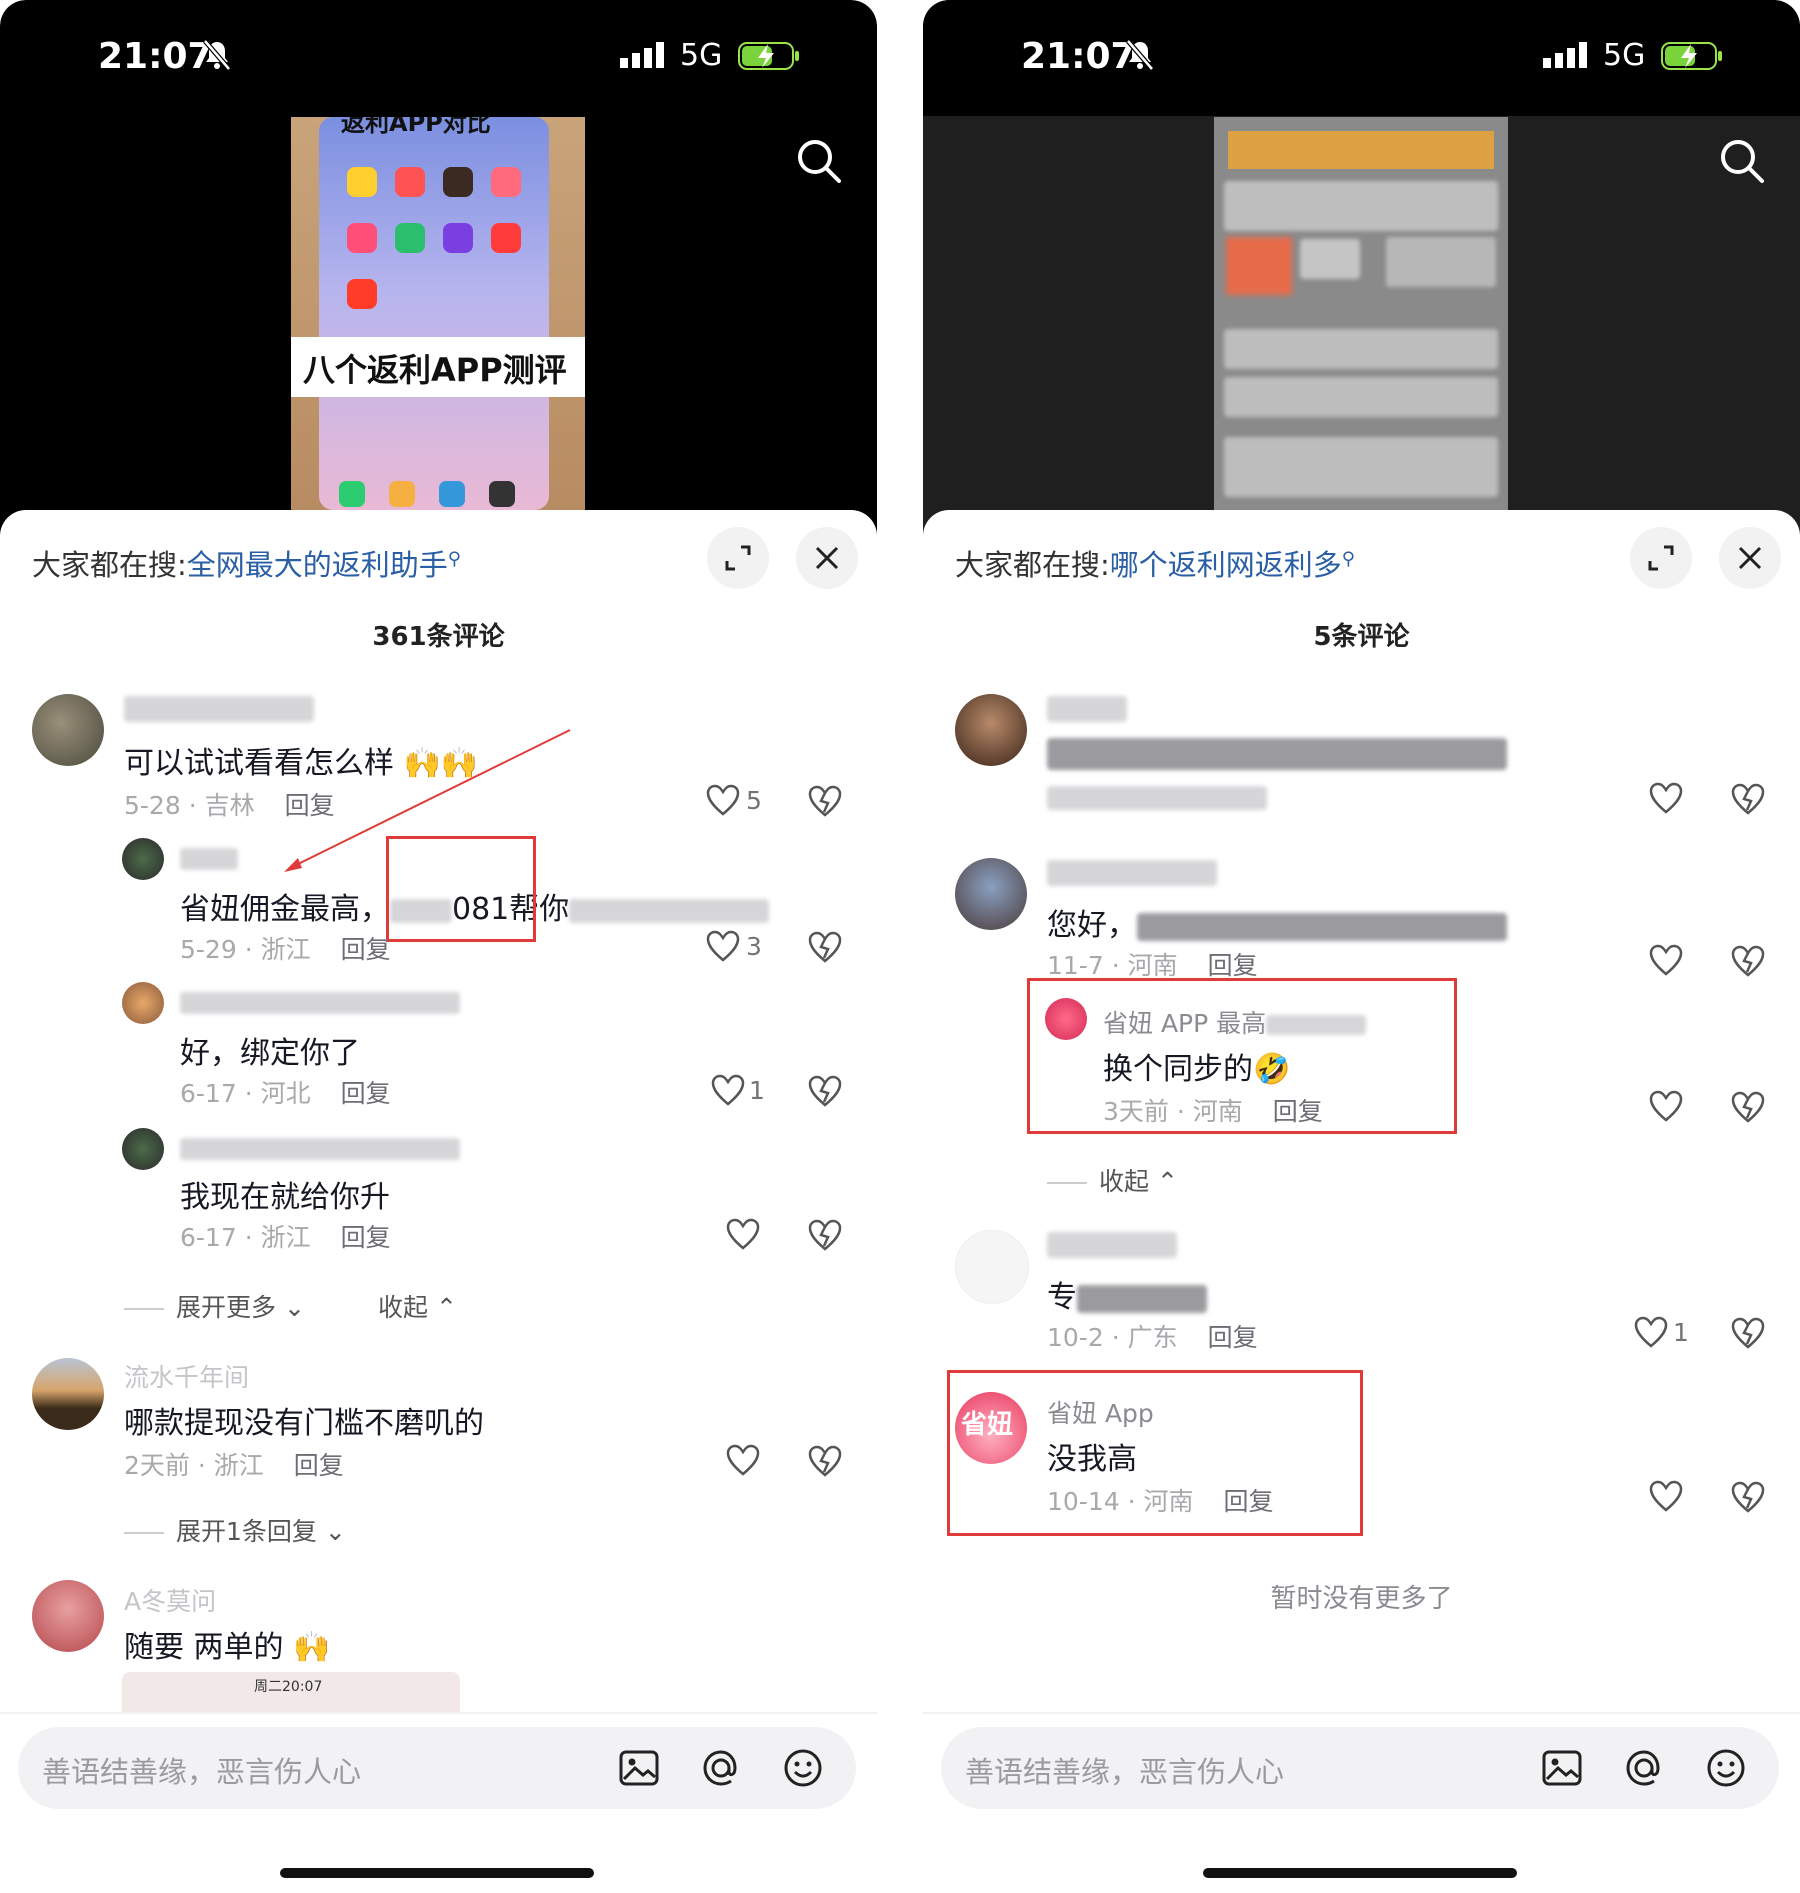 This screenshot has height=1893, width=1800. Describe the element at coordinates (307, 1647) in the screenshot. I see `emoji-icon: 🙌` at that location.